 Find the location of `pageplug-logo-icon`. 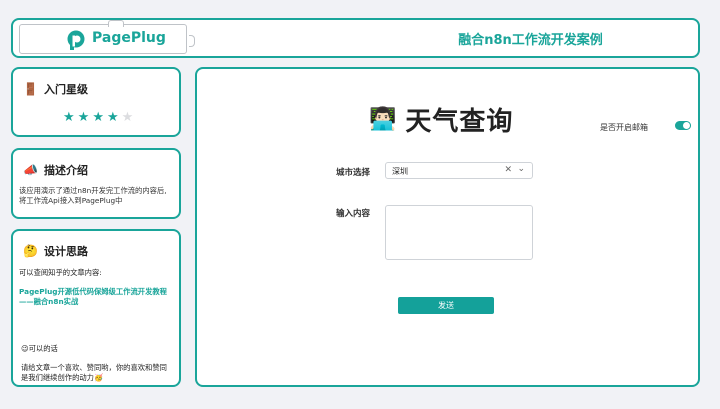

pageplug-logo-icon is located at coordinates (76, 40).